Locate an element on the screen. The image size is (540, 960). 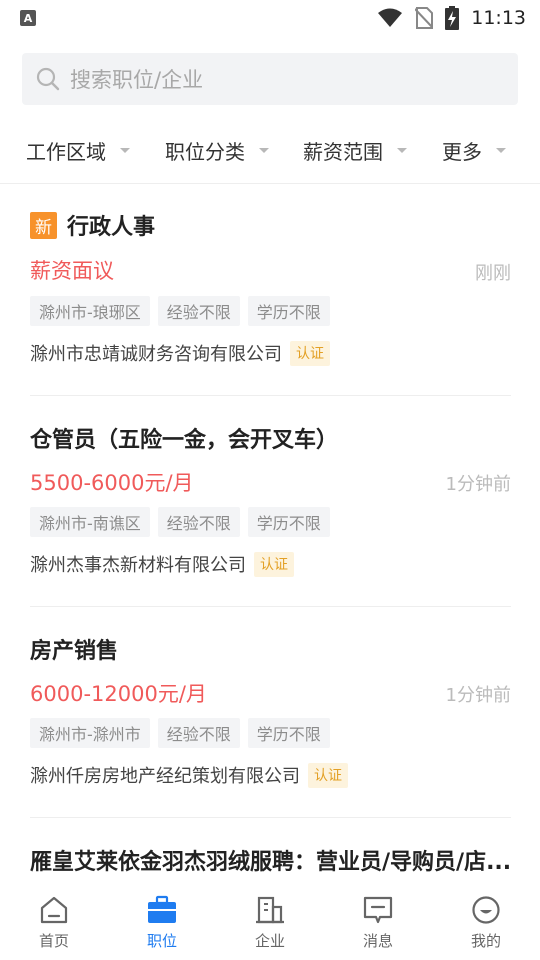
filter-label: 职位分类 is located at coordinates (205, 152).